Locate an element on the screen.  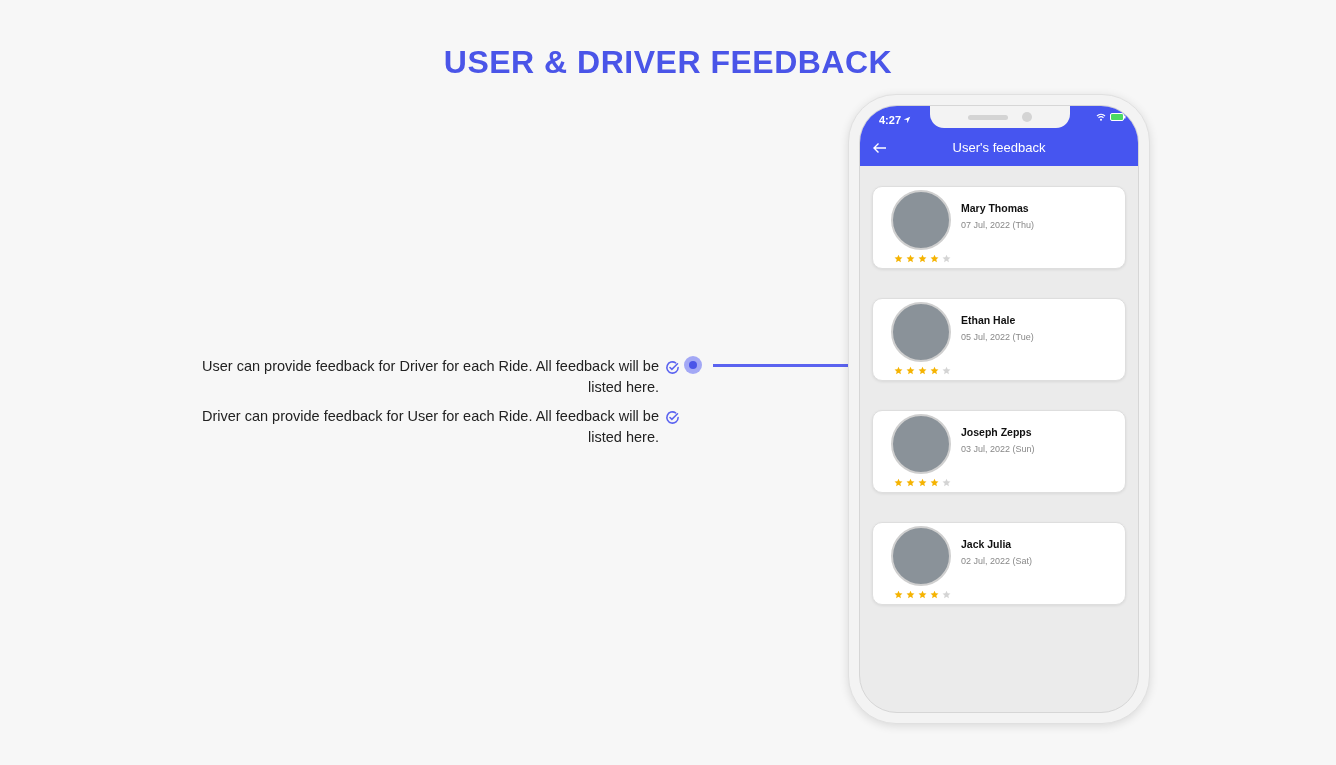
back-arrow-icon is located at coordinates (879, 148).